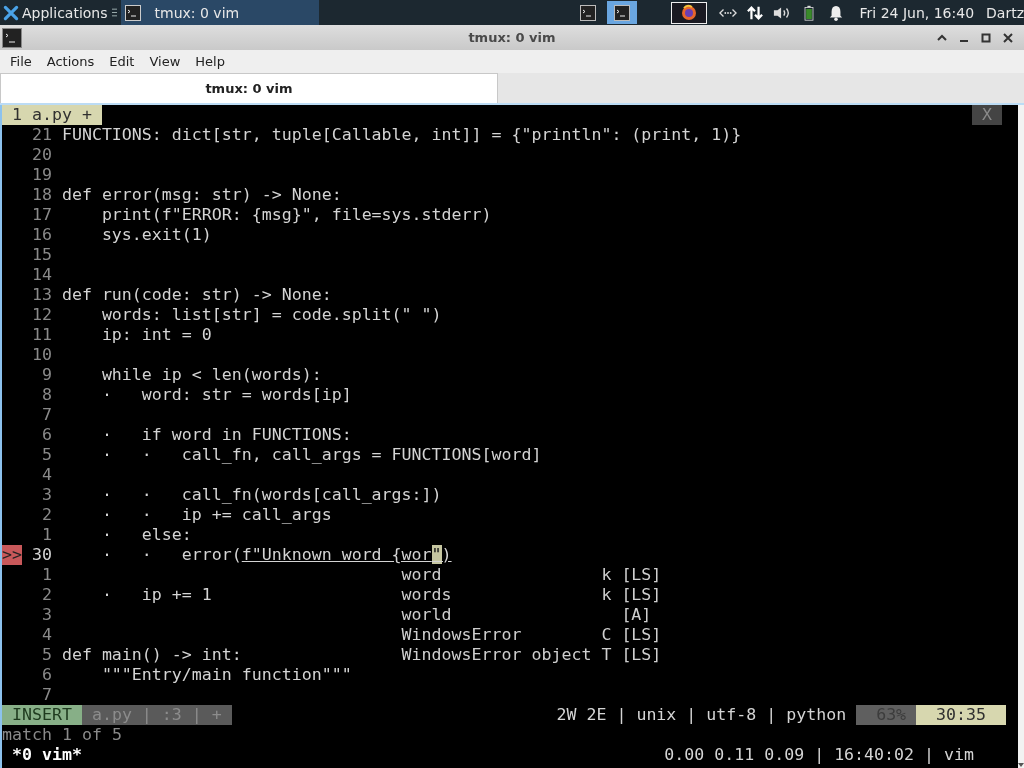 This screenshot has height=768, width=1024. I want to click on code-line: · · error(f"Unknown word {wor"), so click(276, 555).